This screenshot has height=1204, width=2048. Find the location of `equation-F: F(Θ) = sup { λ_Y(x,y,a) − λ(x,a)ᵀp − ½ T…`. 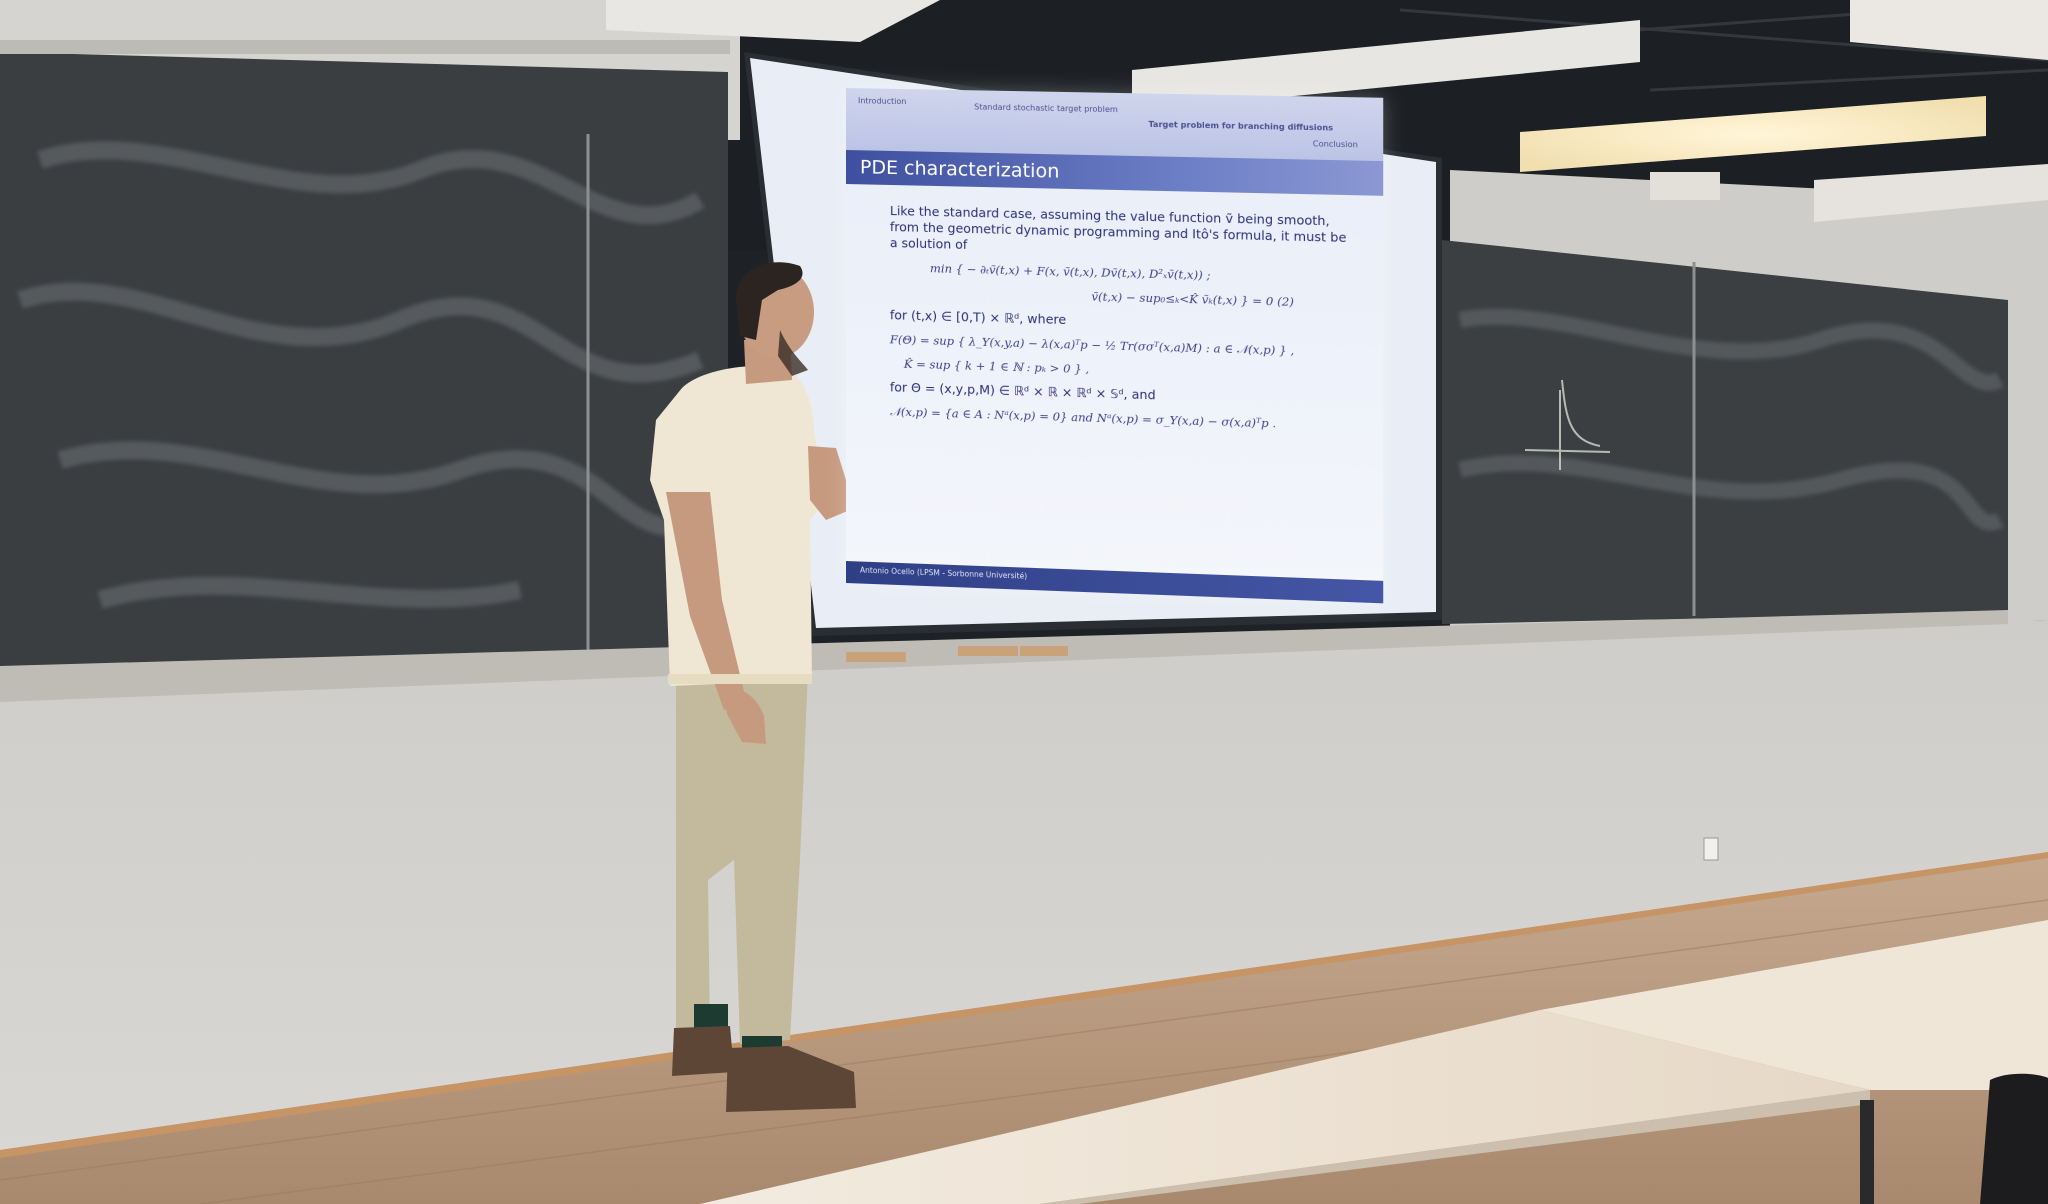

equation-F: F(Θ) = sup { λ_Y(x,y,a) − λ(x,a)ᵀp − ½ T… is located at coordinates (1124, 345).